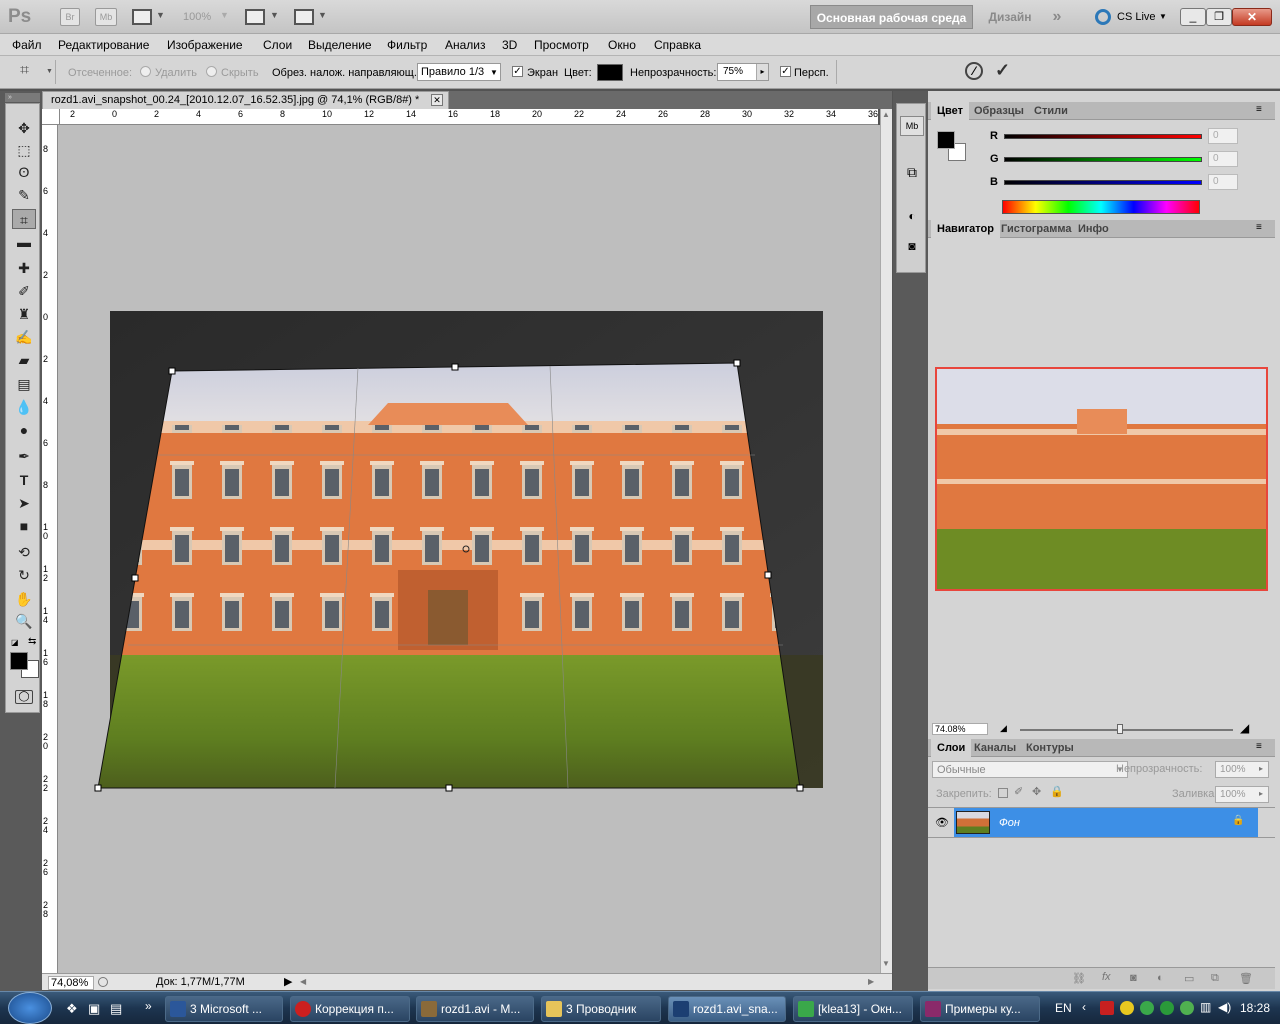 The image size is (1280, 1024). Describe the element at coordinates (24, 172) in the screenshot. I see `lasso-tool-icon: ʘ` at that location.